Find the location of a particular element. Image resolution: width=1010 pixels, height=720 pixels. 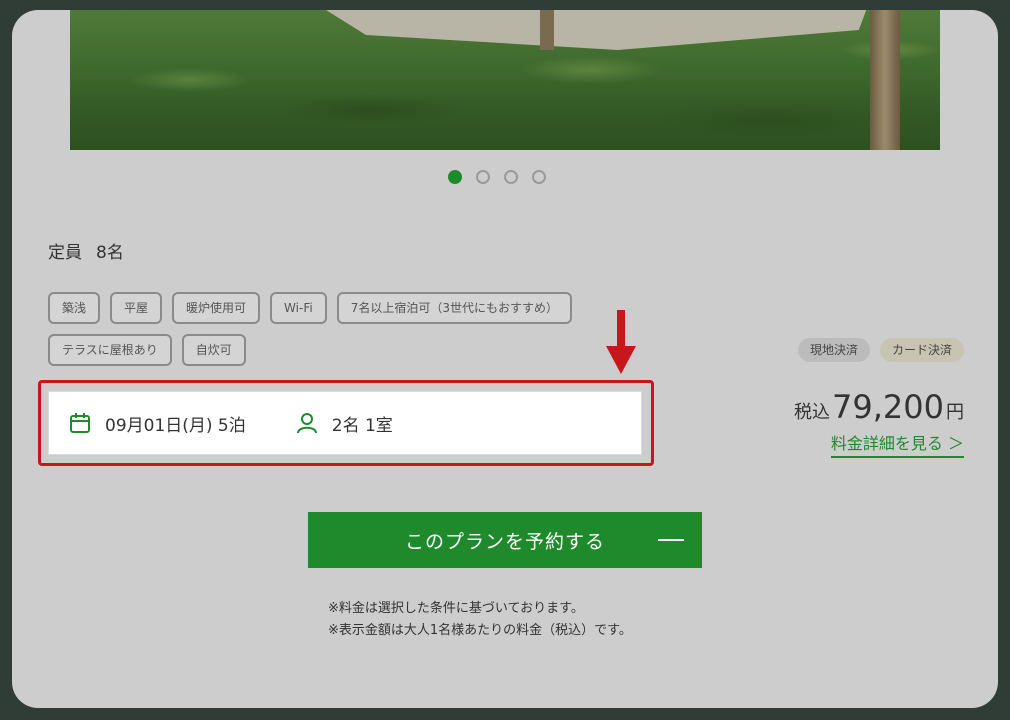

payment-badge-local: 現地決済 is located at coordinates (833, 350).